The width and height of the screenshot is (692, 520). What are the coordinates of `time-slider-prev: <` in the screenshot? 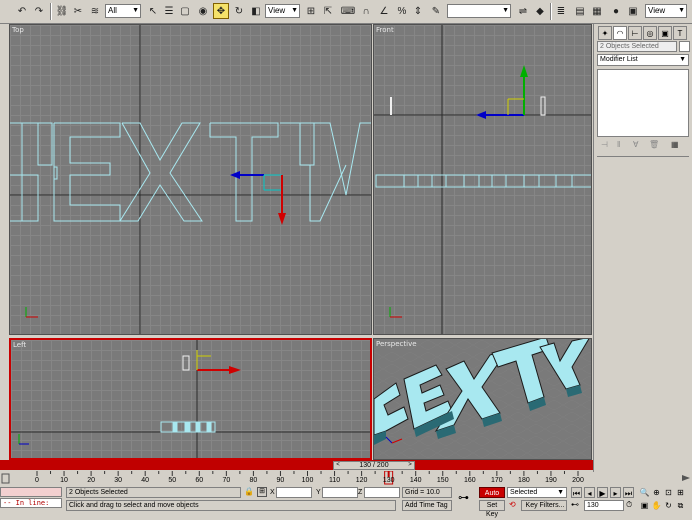 It's located at (338, 465).